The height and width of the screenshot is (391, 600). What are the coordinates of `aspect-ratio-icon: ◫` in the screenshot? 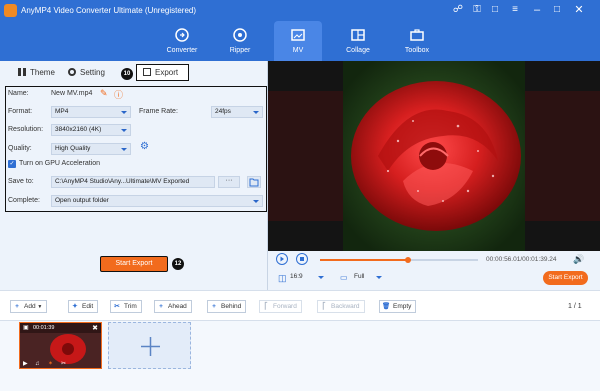 It's located at (282, 278).